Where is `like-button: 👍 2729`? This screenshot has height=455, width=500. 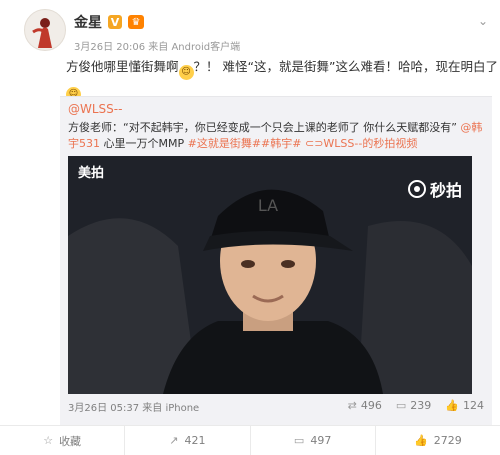
like-button: 👍 2729 is located at coordinates (438, 440).